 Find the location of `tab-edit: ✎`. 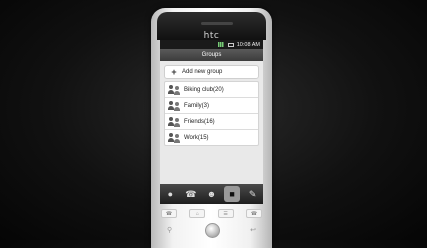

tab-edit: ✎ is located at coordinates (253, 194).